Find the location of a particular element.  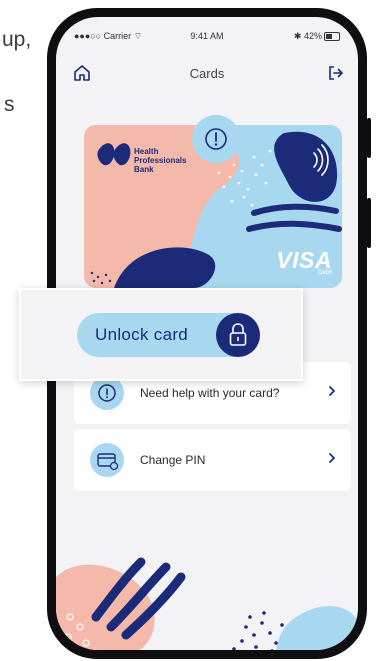

page-title: Cards is located at coordinates (207, 73).